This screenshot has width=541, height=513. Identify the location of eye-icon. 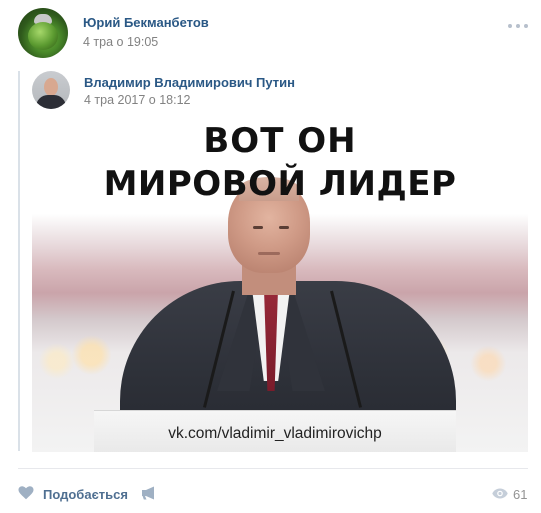
(500, 493).